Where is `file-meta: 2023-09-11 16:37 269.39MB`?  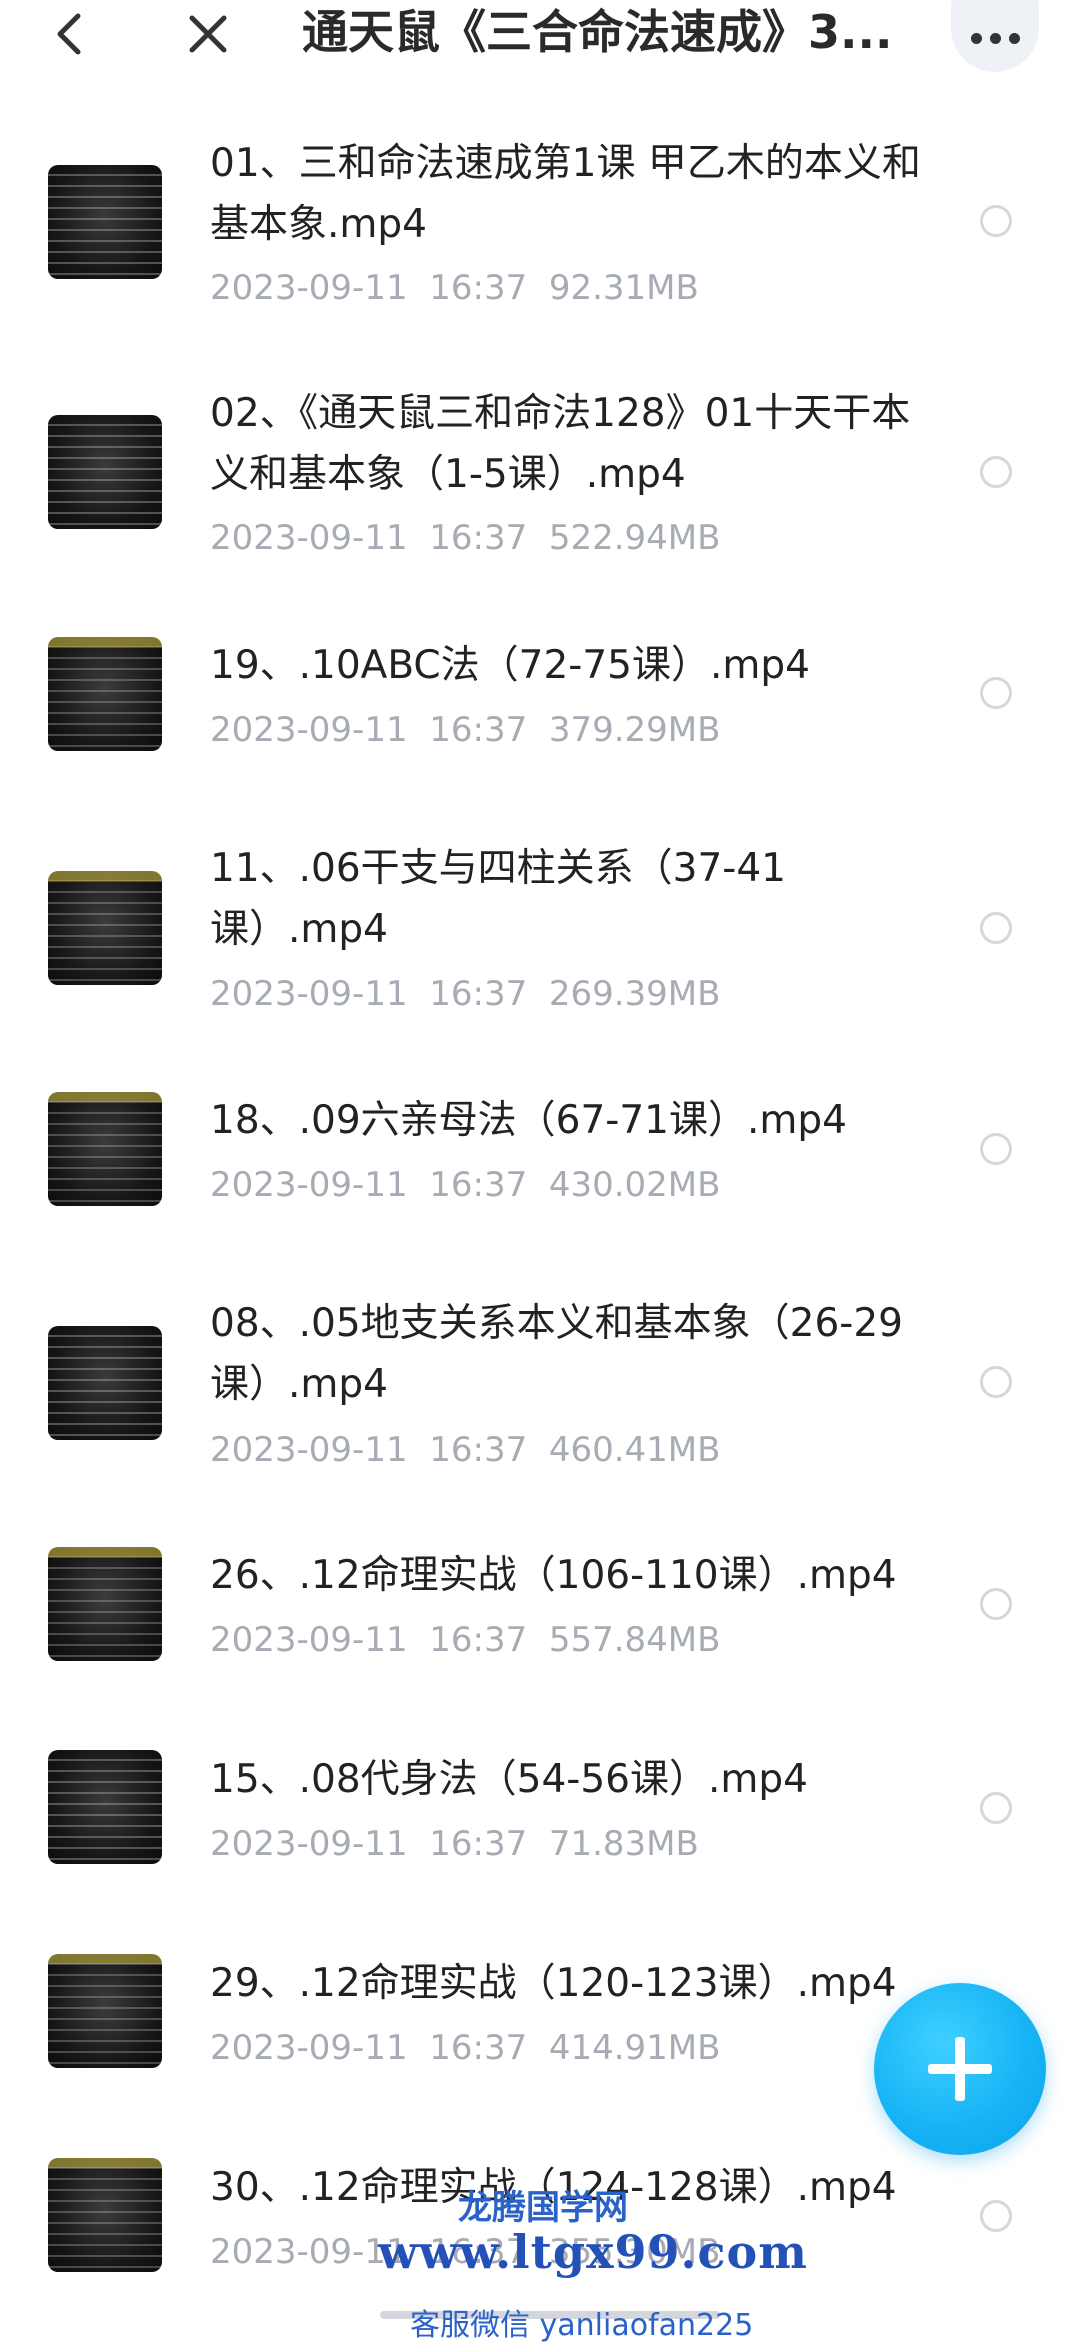
file-meta: 2023-09-11 16:37 269.39MB is located at coordinates (465, 994).